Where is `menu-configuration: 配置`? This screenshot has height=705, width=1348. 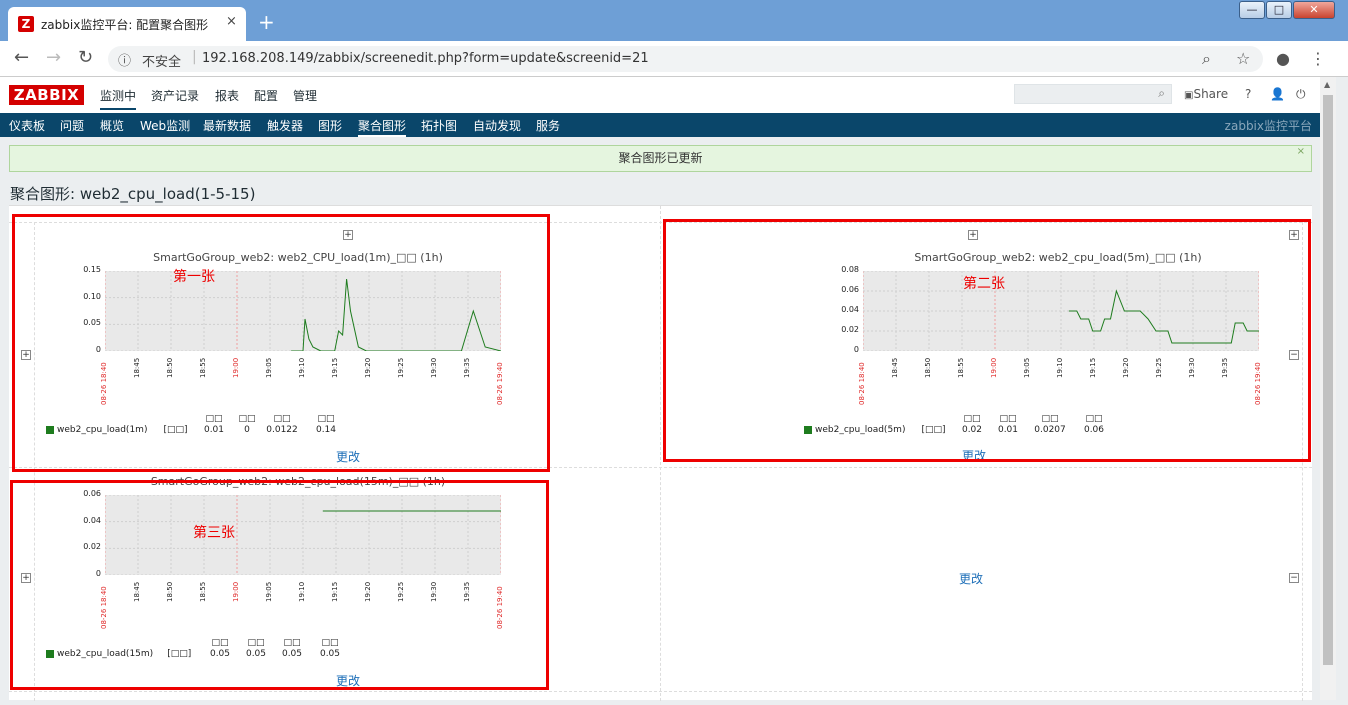 menu-configuration: 配置 is located at coordinates (266, 95).